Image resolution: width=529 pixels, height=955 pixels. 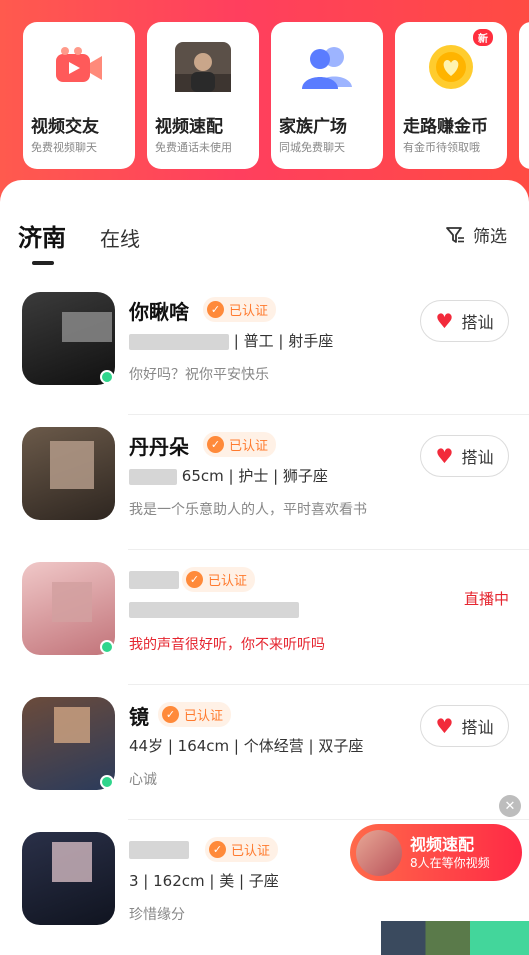 What do you see at coordinates (510, 806) in the screenshot?
I see `close-icon: ✕` at bounding box center [510, 806].